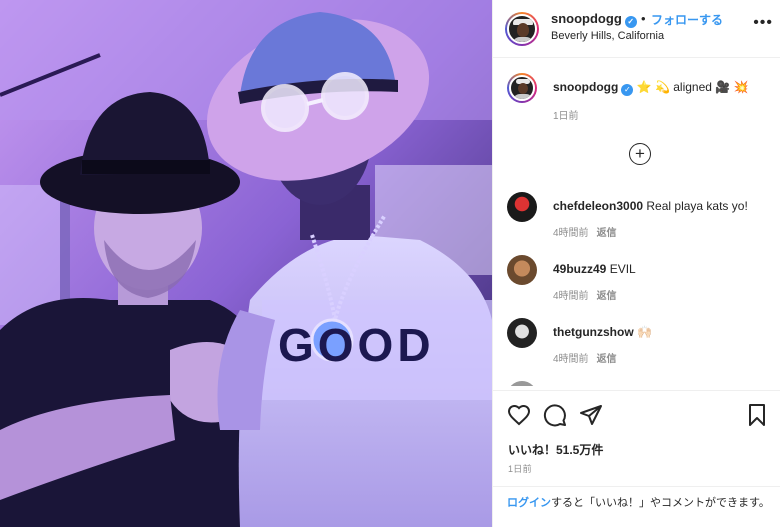 The image size is (780, 527). Describe the element at coordinates (356, 345) in the screenshot. I see `photo-shirt-text: GOOD` at that location.